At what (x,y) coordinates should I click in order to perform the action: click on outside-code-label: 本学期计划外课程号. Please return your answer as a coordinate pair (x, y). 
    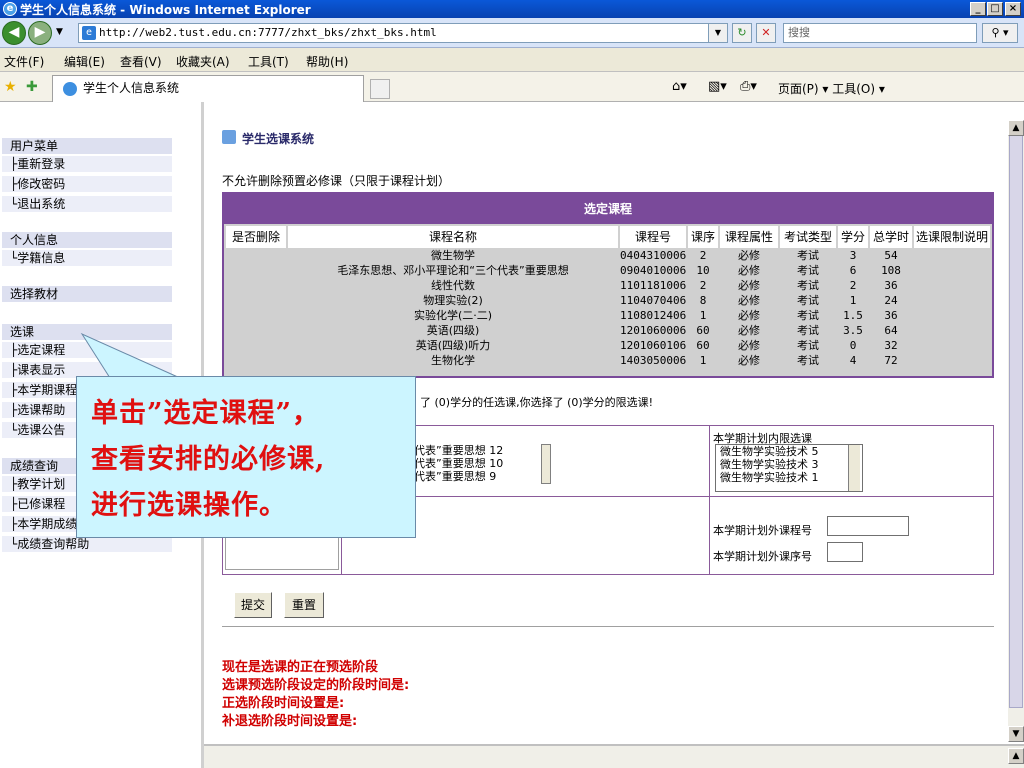
    Looking at the image, I should click on (762, 530).